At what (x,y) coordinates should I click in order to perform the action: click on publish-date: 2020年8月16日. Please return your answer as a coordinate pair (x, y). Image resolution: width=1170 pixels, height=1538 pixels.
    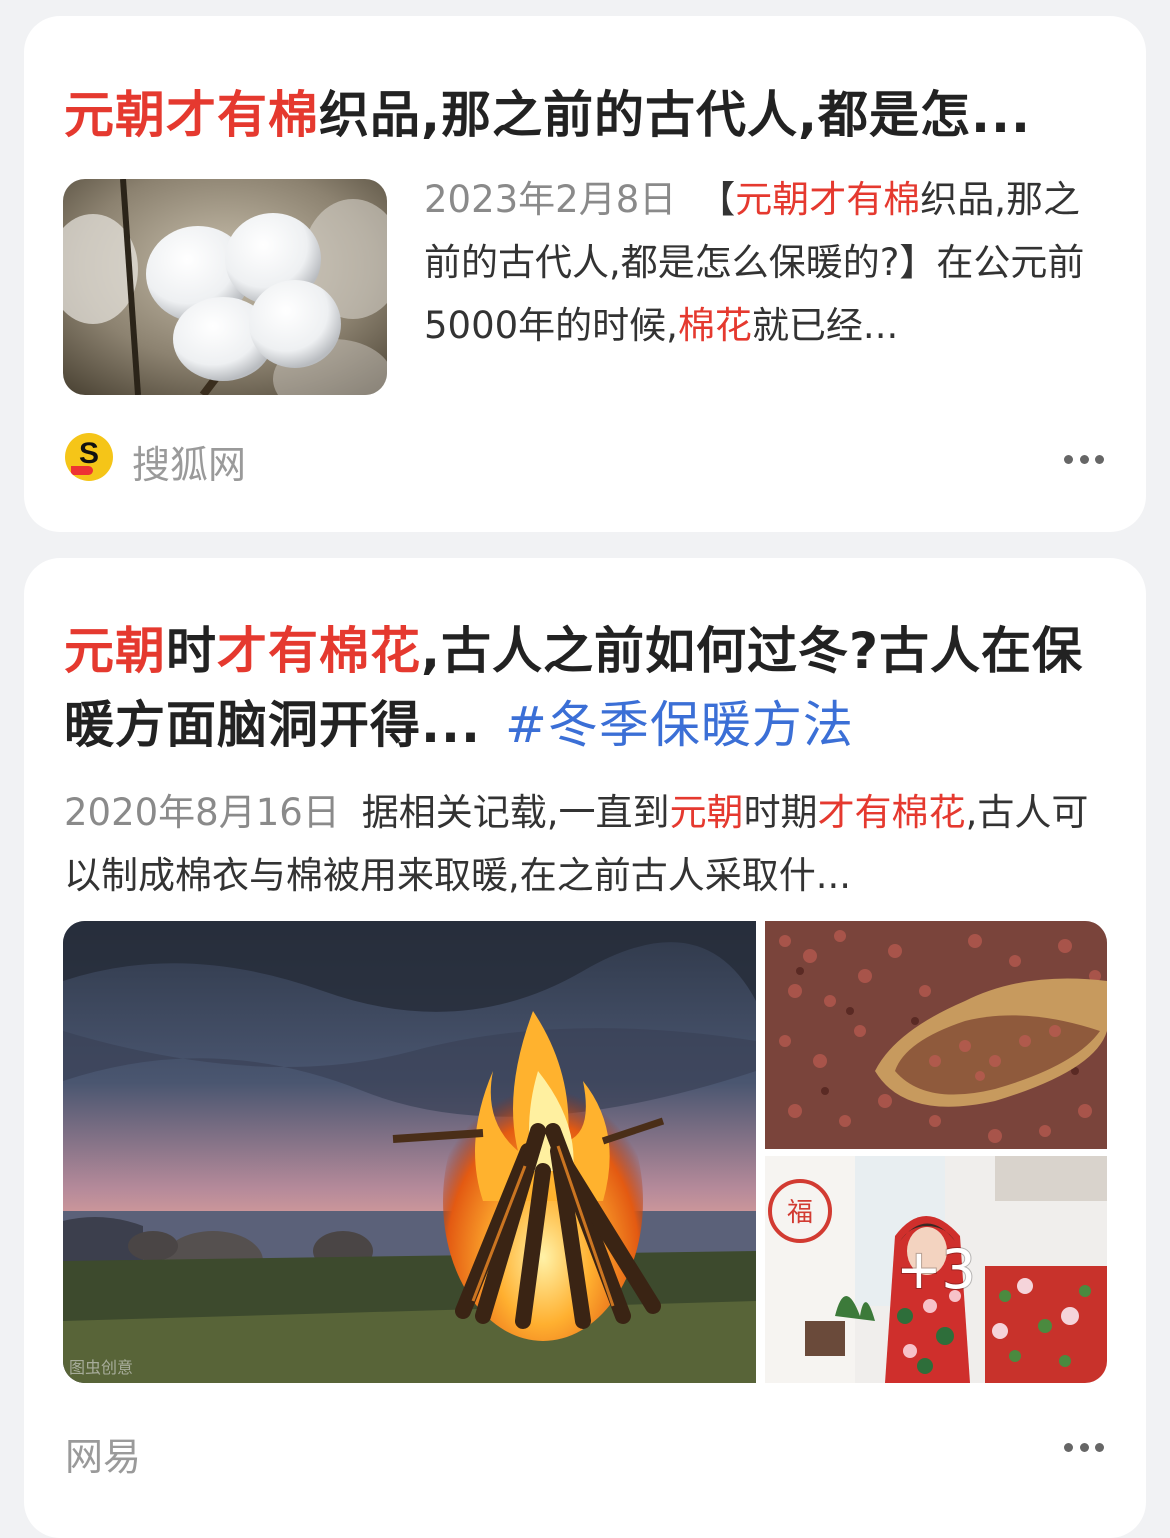
    Looking at the image, I should click on (202, 812).